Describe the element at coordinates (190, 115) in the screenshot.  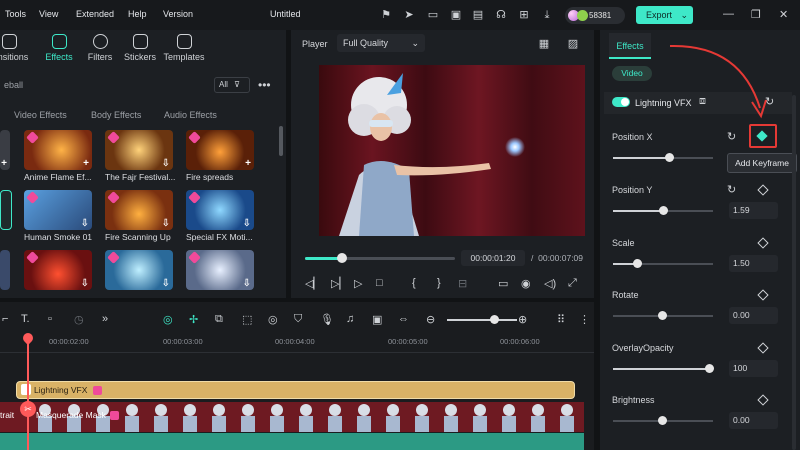
I see `subtab-audio-effects: Audio Effects` at that location.